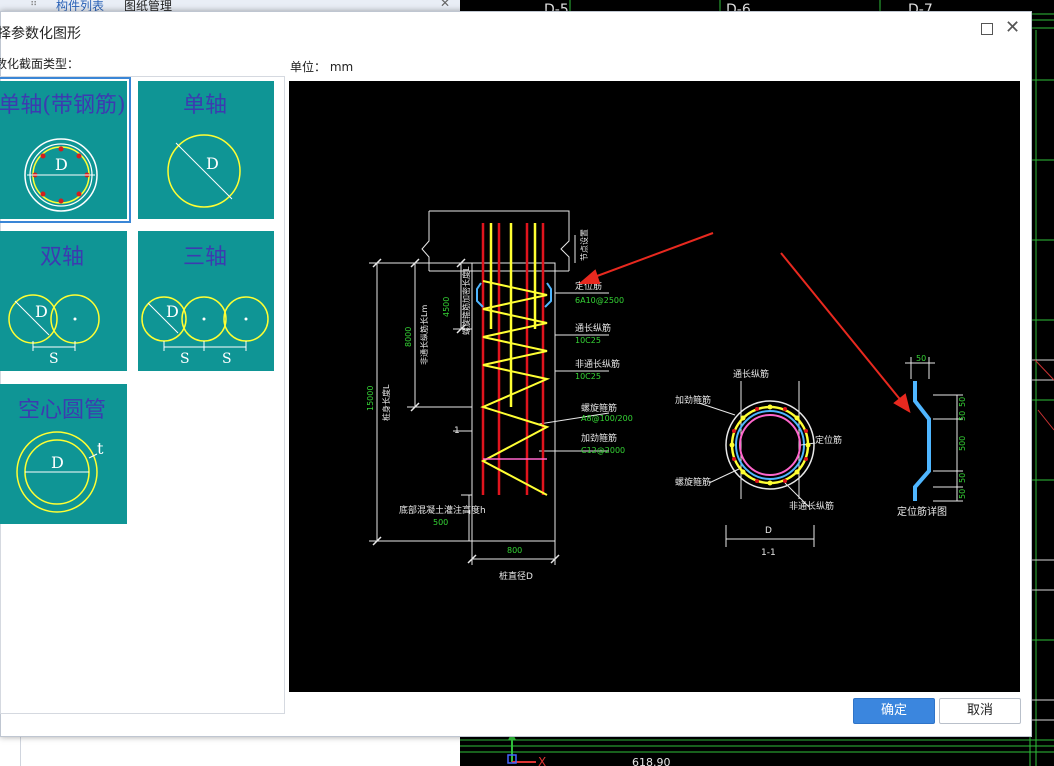 This screenshot has height=766, width=1054. Describe the element at coordinates (457, 431) in the screenshot. I see `svg-text: 1` at that location.